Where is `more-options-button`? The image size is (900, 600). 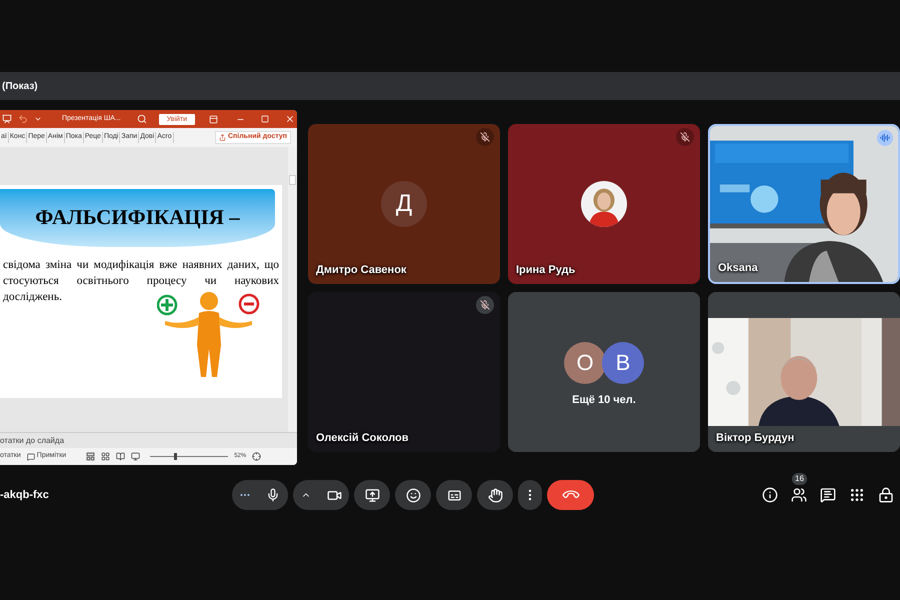 more-options-button is located at coordinates (530, 495).